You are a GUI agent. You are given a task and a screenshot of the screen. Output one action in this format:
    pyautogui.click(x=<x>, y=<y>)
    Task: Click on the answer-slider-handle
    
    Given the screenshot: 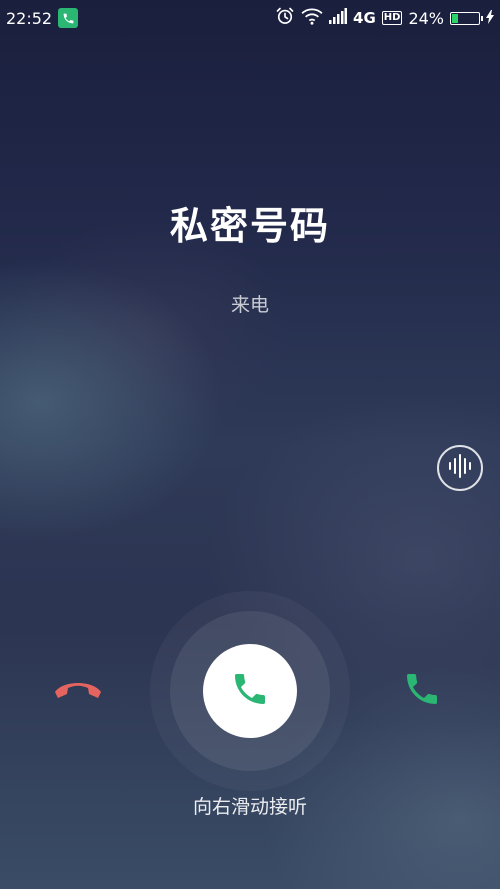 What is the action you would take?
    pyautogui.click(x=250, y=691)
    